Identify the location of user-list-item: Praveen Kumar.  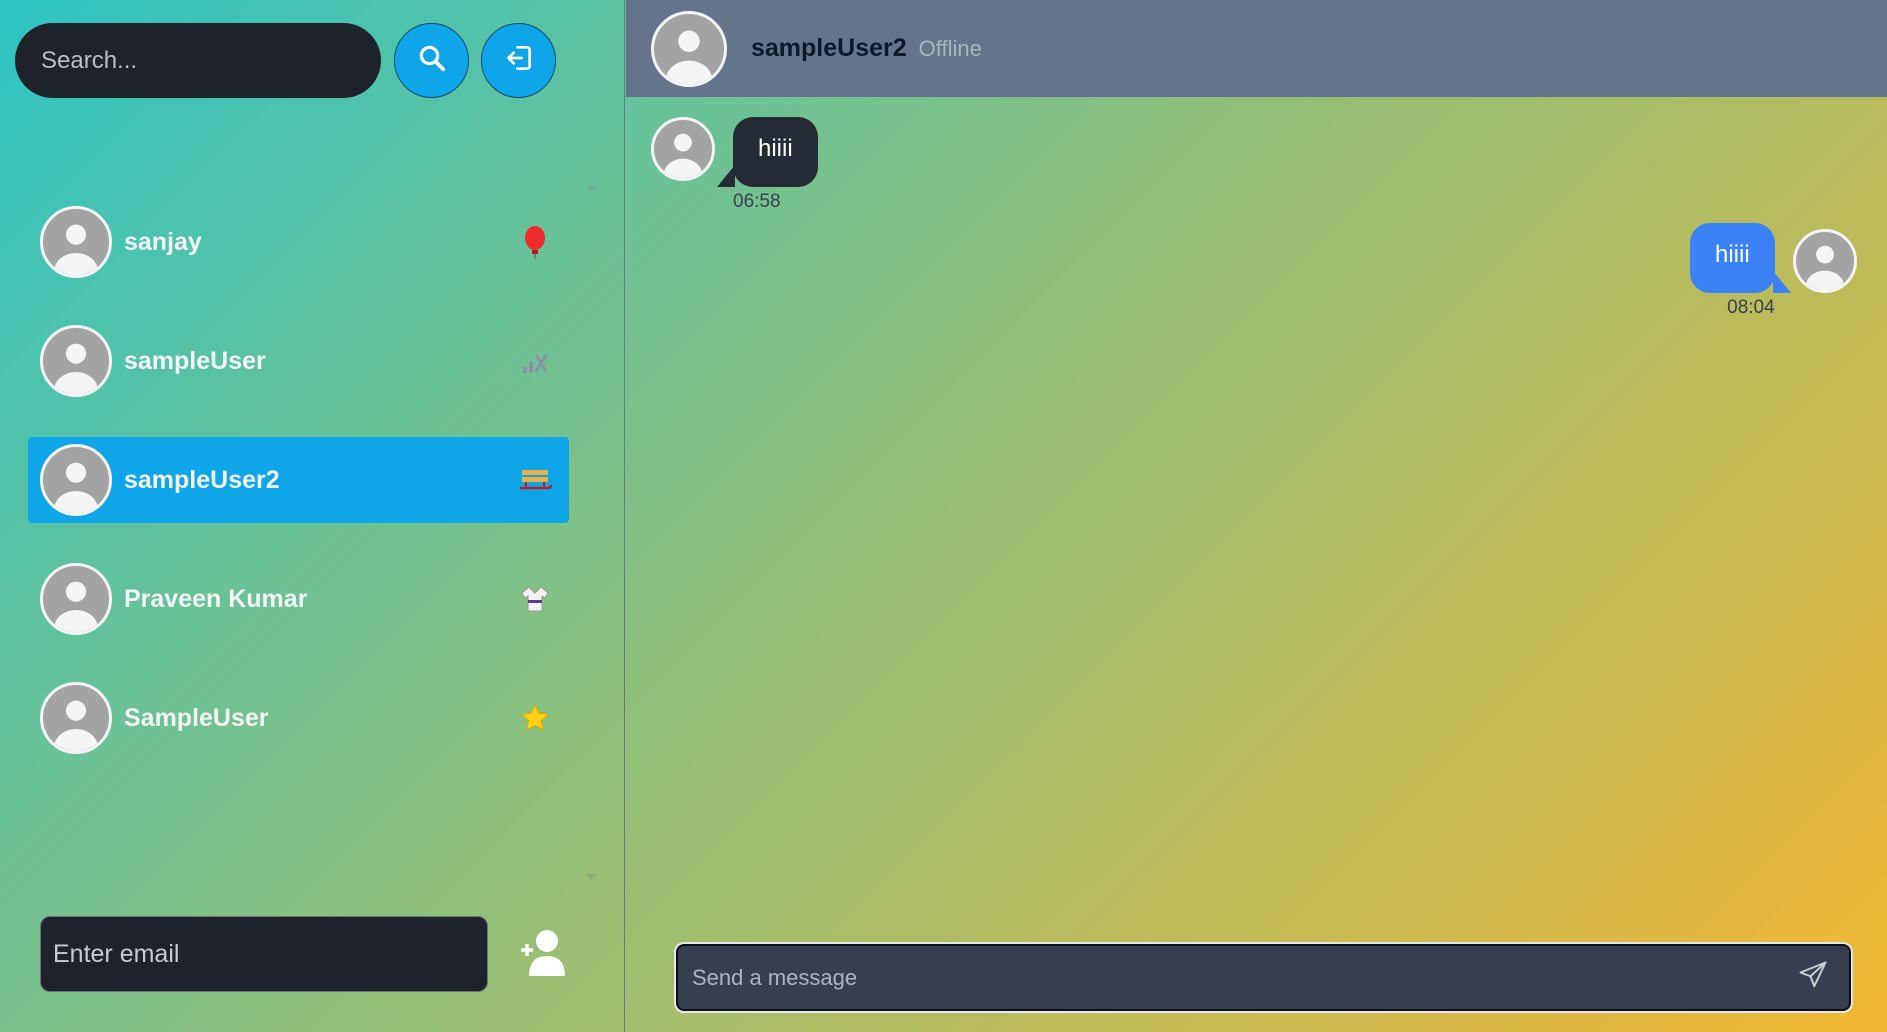
(298, 599).